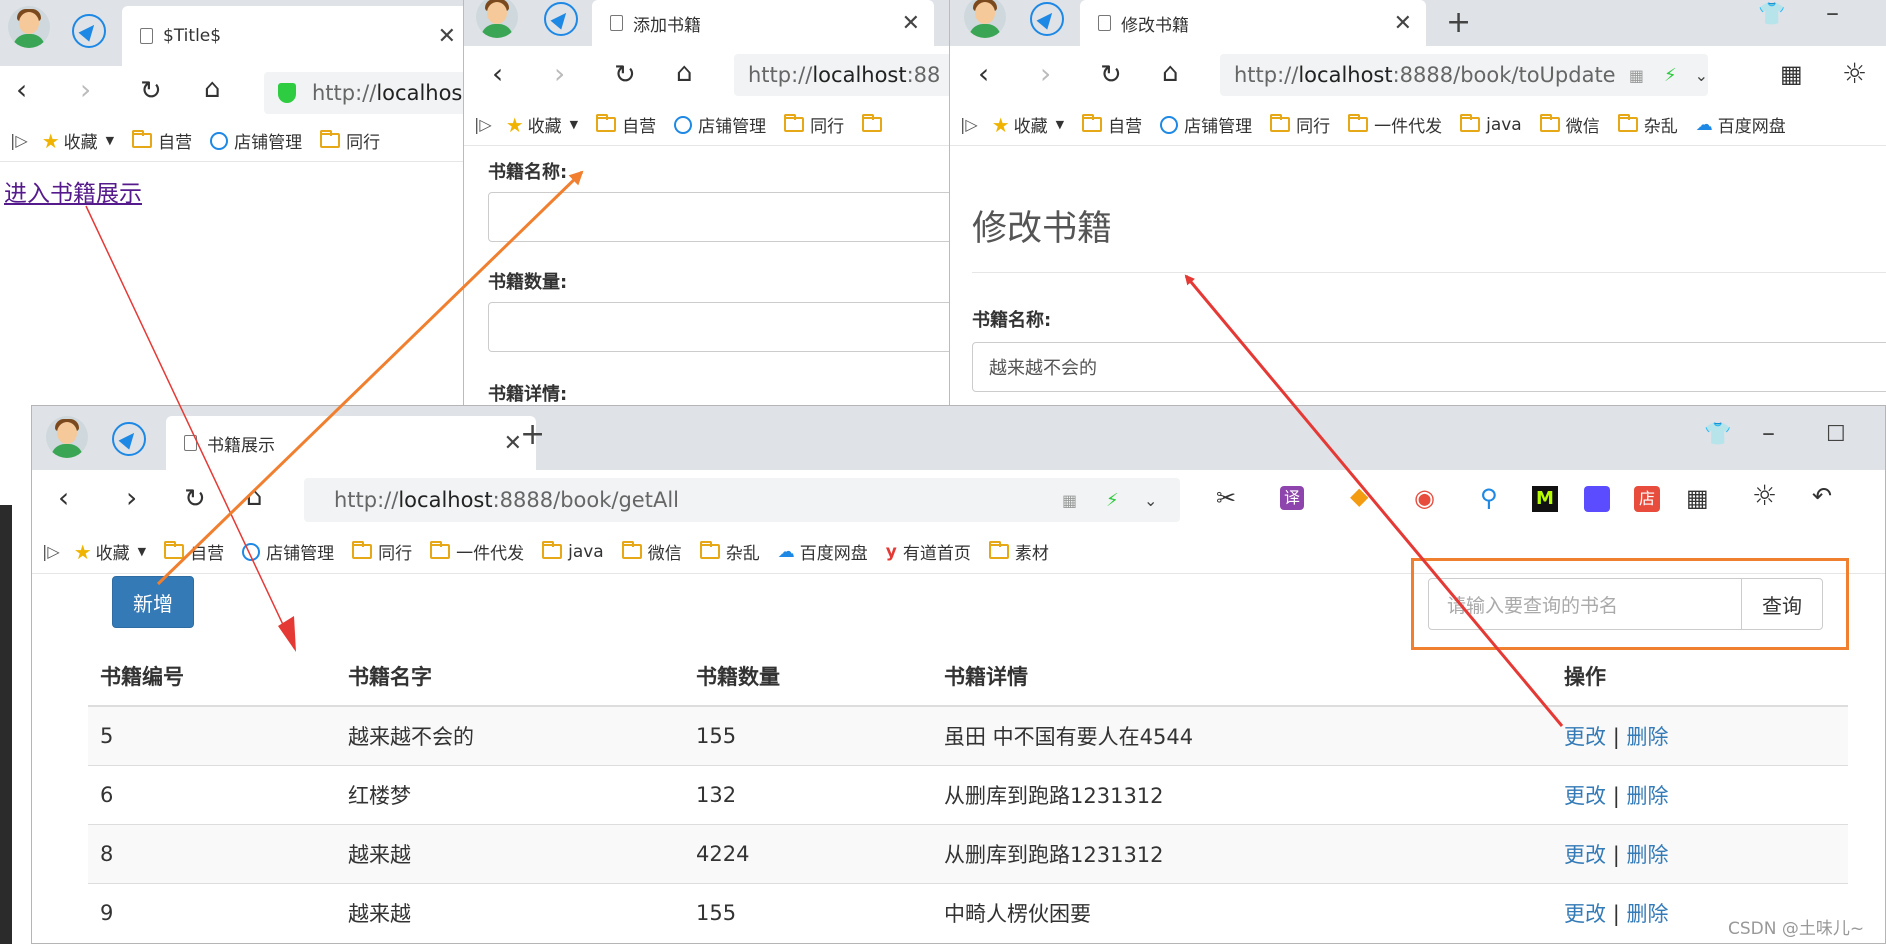  What do you see at coordinates (720, 217) in the screenshot?
I see `book-name-input` at bounding box center [720, 217].